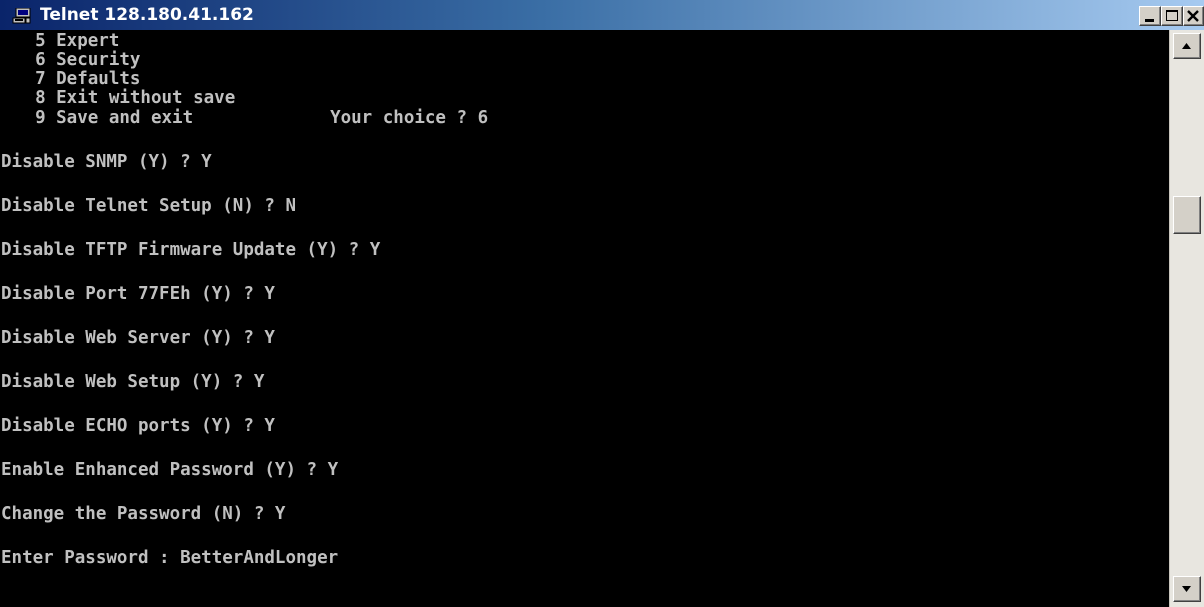 This screenshot has height=607, width=1204. What do you see at coordinates (22, 15) in the screenshot?
I see `telnet-computer-icon` at bounding box center [22, 15].